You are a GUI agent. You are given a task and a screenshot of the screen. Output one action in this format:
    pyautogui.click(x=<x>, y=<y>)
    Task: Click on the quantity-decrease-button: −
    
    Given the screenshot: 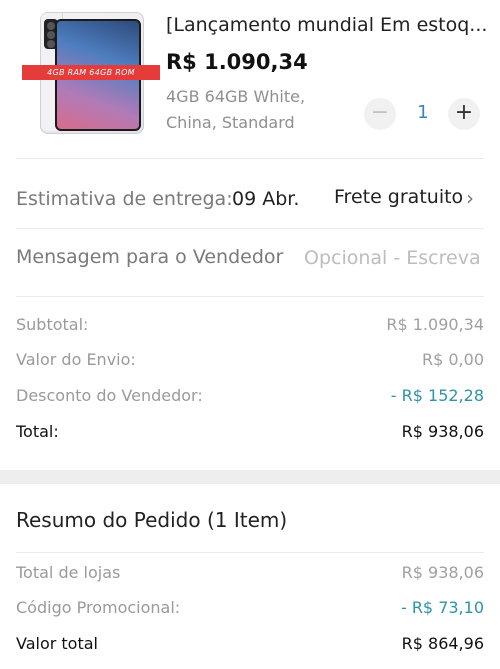 What is the action you would take?
    pyautogui.click(x=380, y=114)
    